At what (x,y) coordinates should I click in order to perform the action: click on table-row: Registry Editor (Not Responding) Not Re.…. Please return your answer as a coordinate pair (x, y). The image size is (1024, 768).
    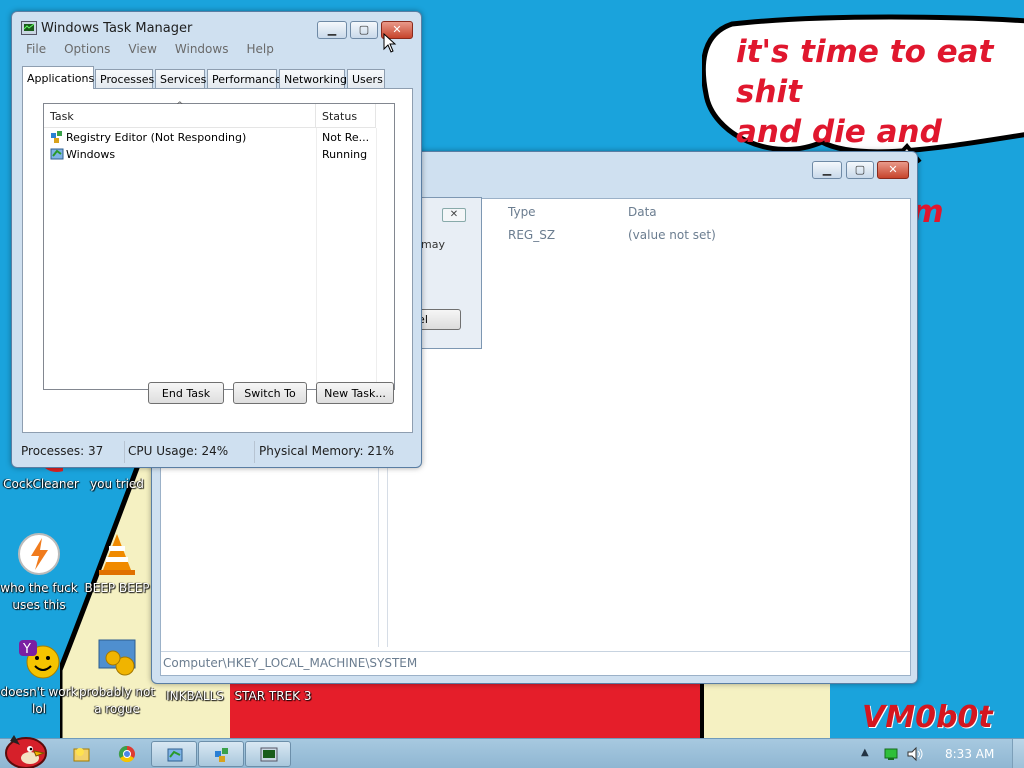
    Looking at the image, I should click on (219, 138).